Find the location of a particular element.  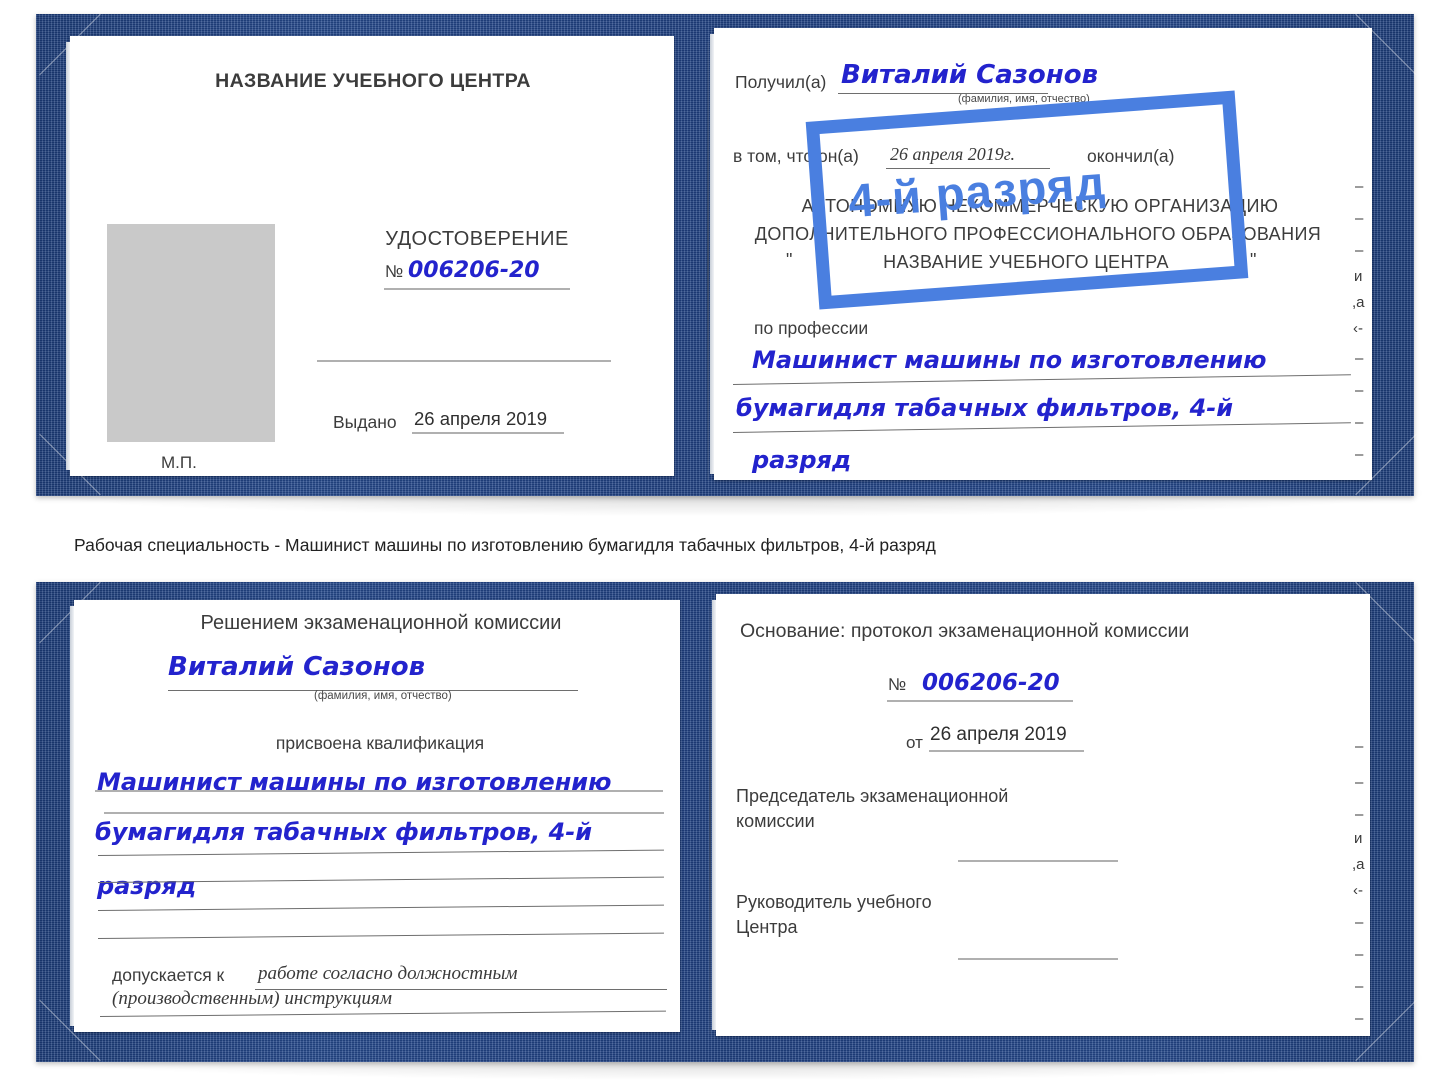

bottom-number-rule is located at coordinates (980, 701).